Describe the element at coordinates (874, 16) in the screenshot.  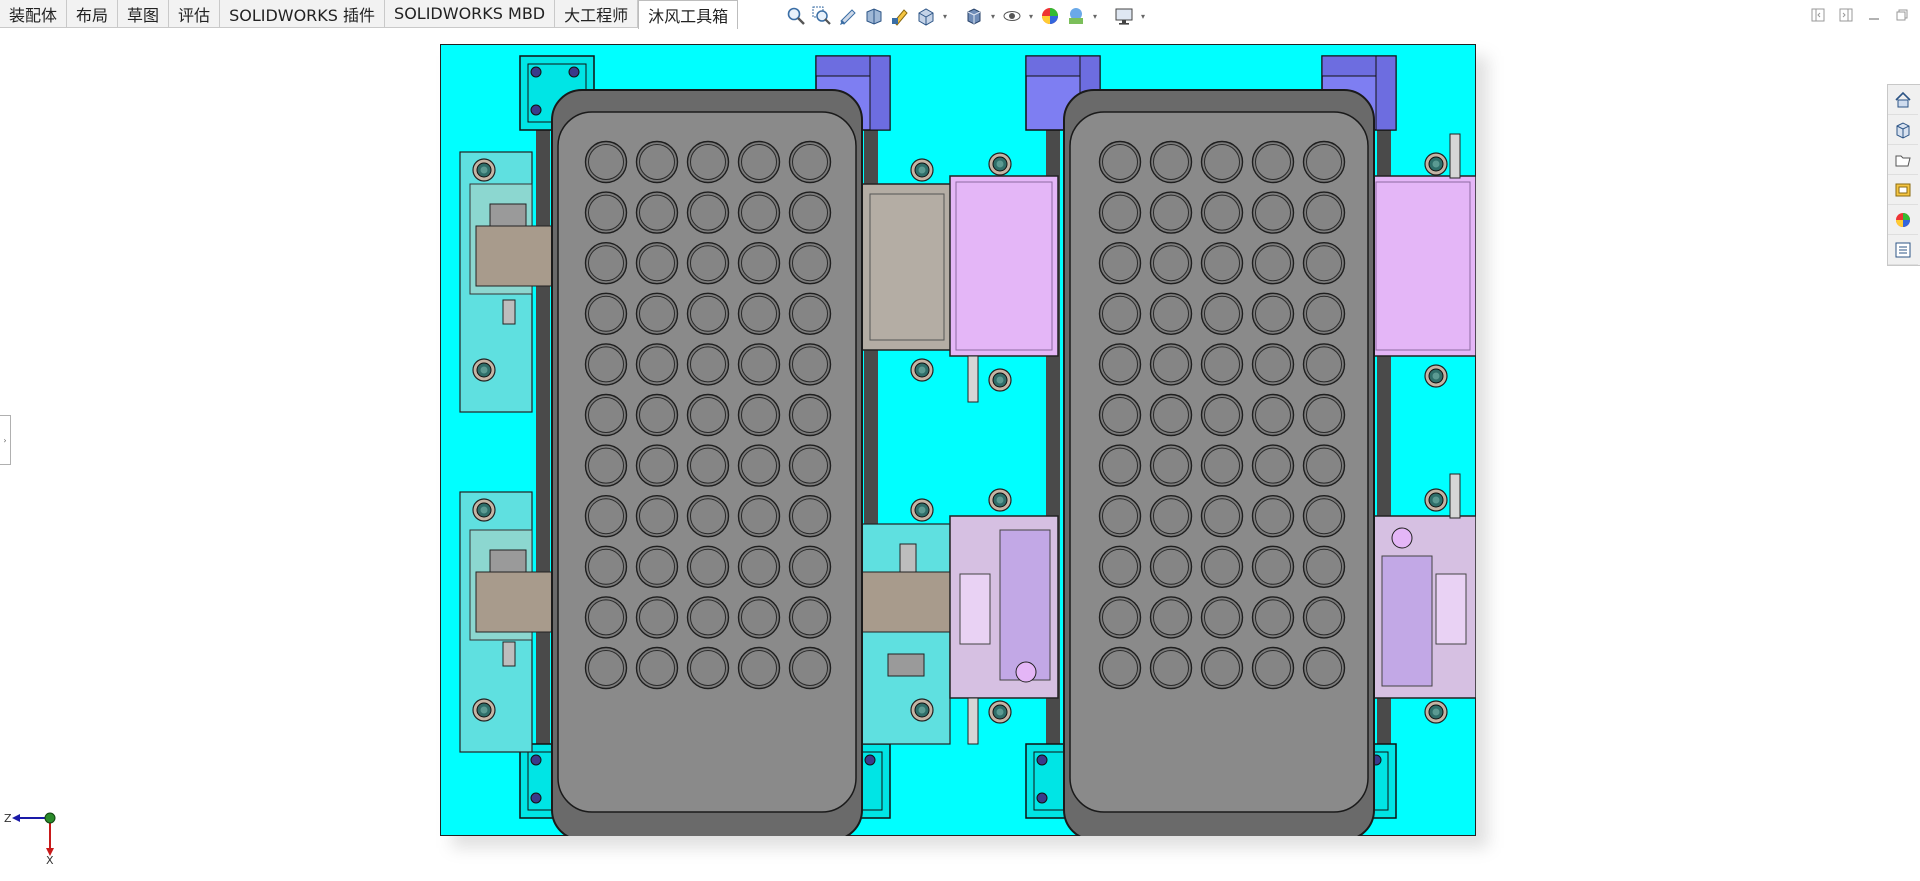
I see `section-view-icon` at that location.